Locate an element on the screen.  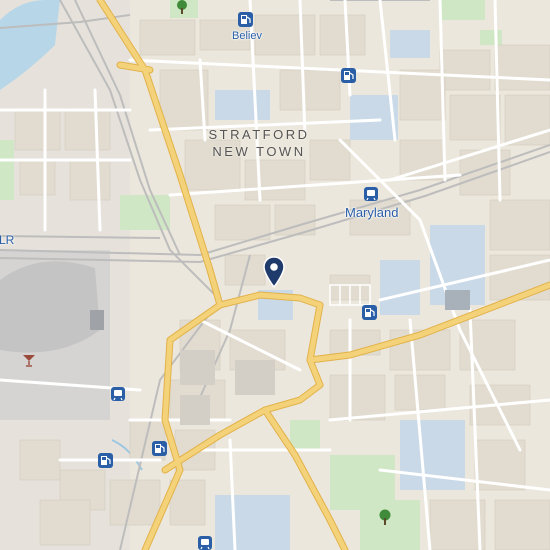
area-label-line2: NEW TOWN is located at coordinates (259, 151).